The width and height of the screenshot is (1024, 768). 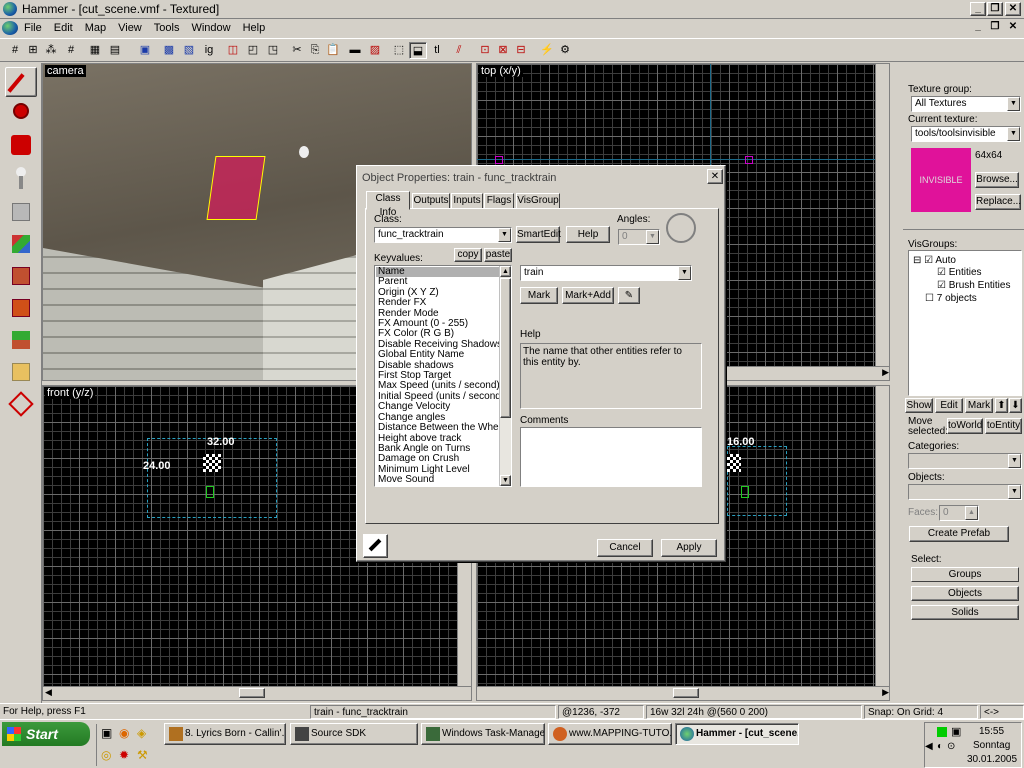 I want to click on monitor-icon: ▣, so click(x=956, y=731).